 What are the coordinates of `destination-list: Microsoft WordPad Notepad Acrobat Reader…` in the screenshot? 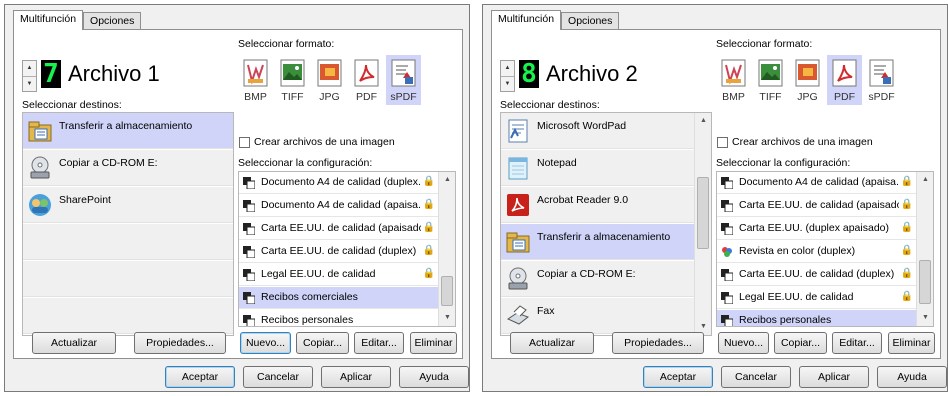 It's located at (606, 224).